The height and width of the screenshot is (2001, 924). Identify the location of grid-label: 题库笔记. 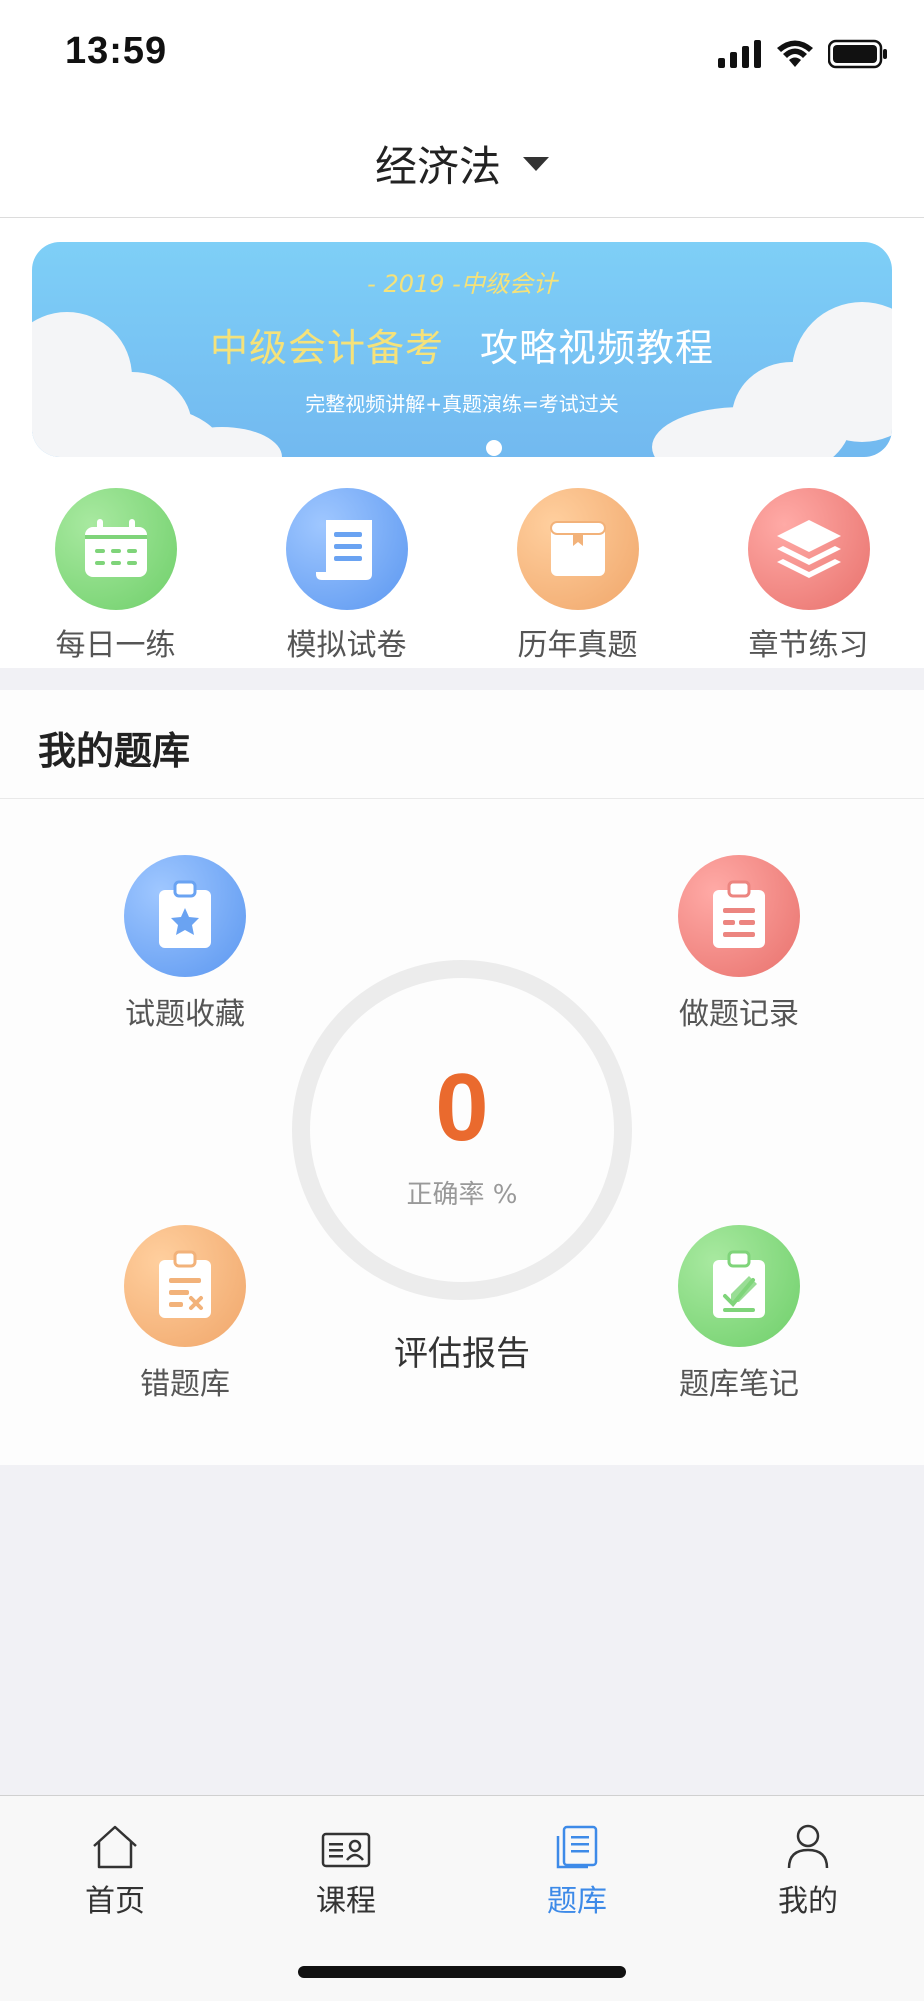
(739, 1384).